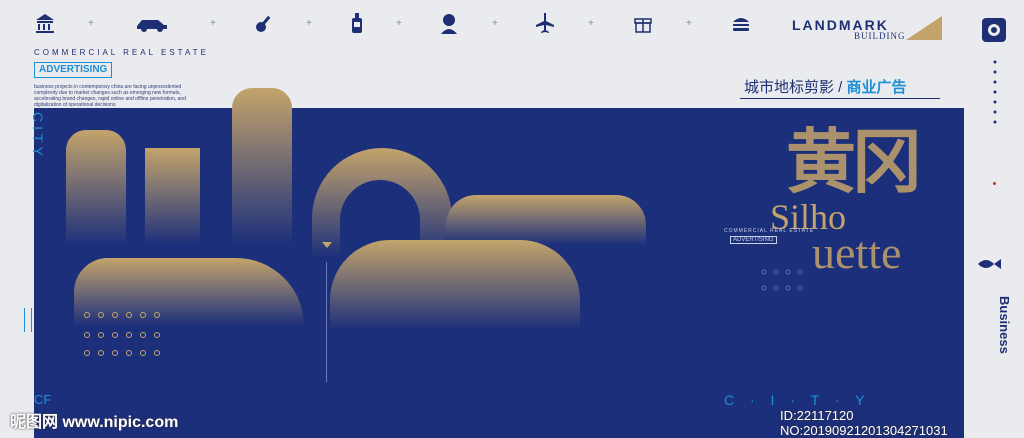  Describe the element at coordinates (994, 183) in the screenshot. I see `red-dot` at that location.